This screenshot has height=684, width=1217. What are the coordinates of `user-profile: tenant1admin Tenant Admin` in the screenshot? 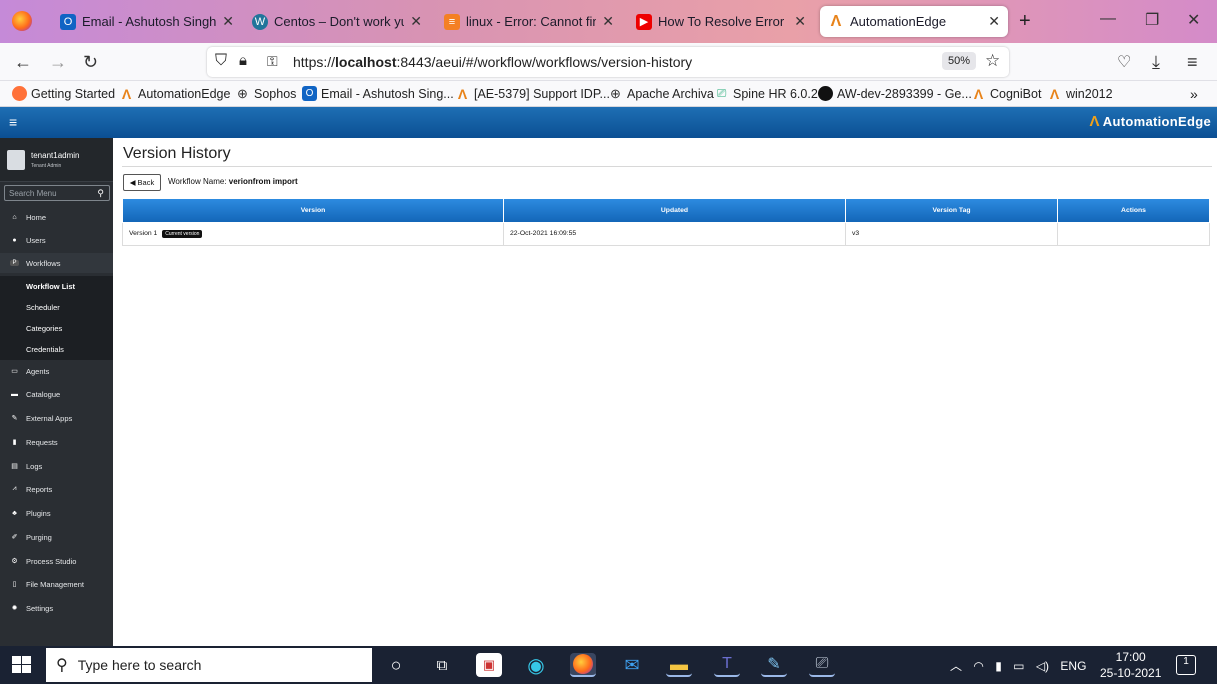 It's located at (56, 160).